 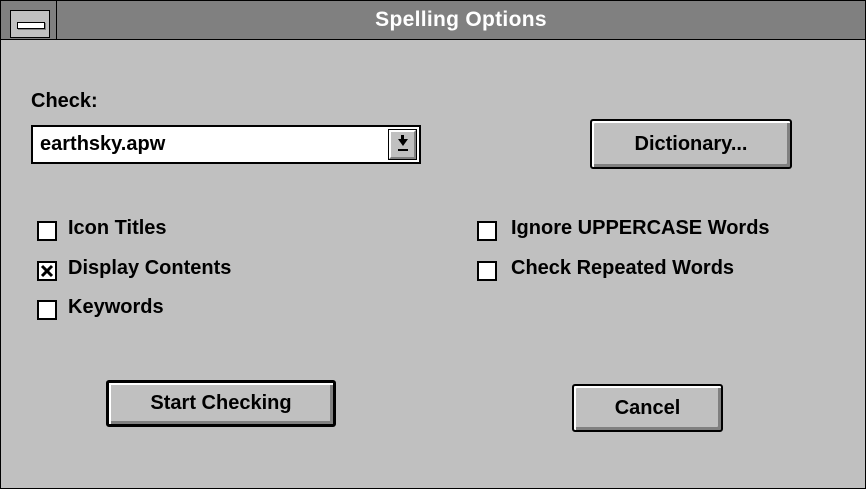 What do you see at coordinates (47, 310) in the screenshot?
I see `keywords-checkbox` at bounding box center [47, 310].